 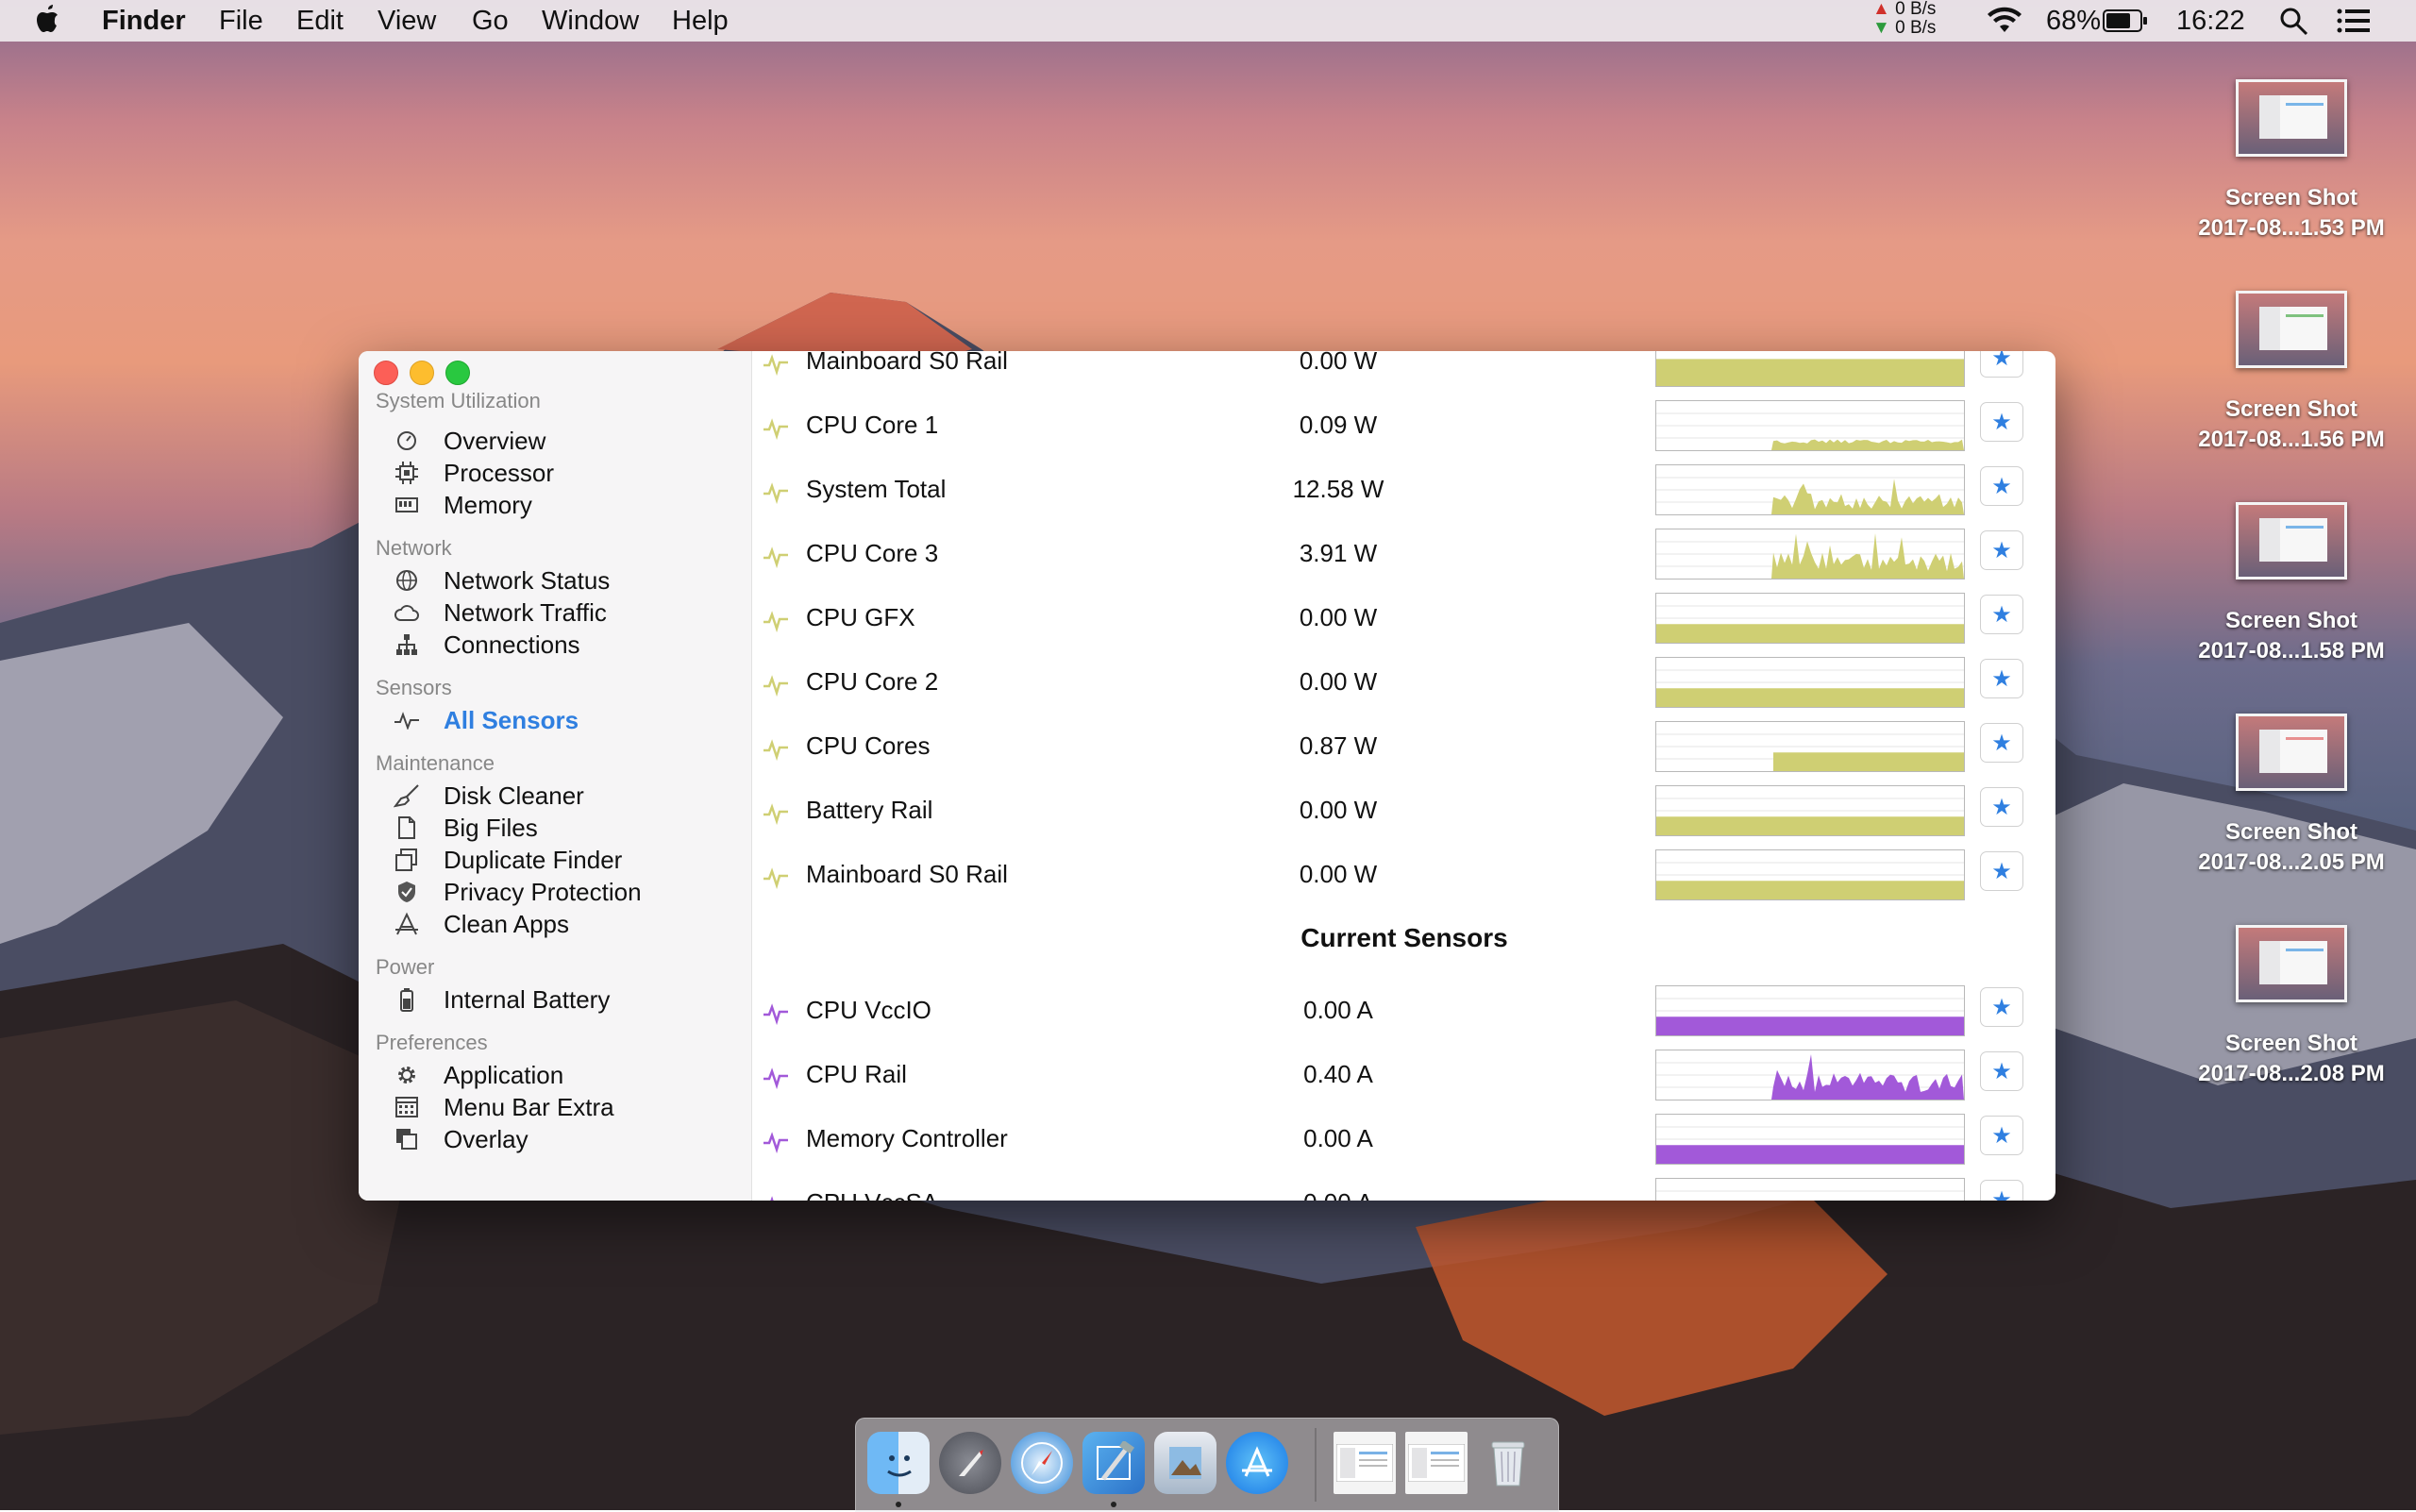 What do you see at coordinates (465, 828) in the screenshot?
I see `sidebar-item-big-files: Big Files` at bounding box center [465, 828].